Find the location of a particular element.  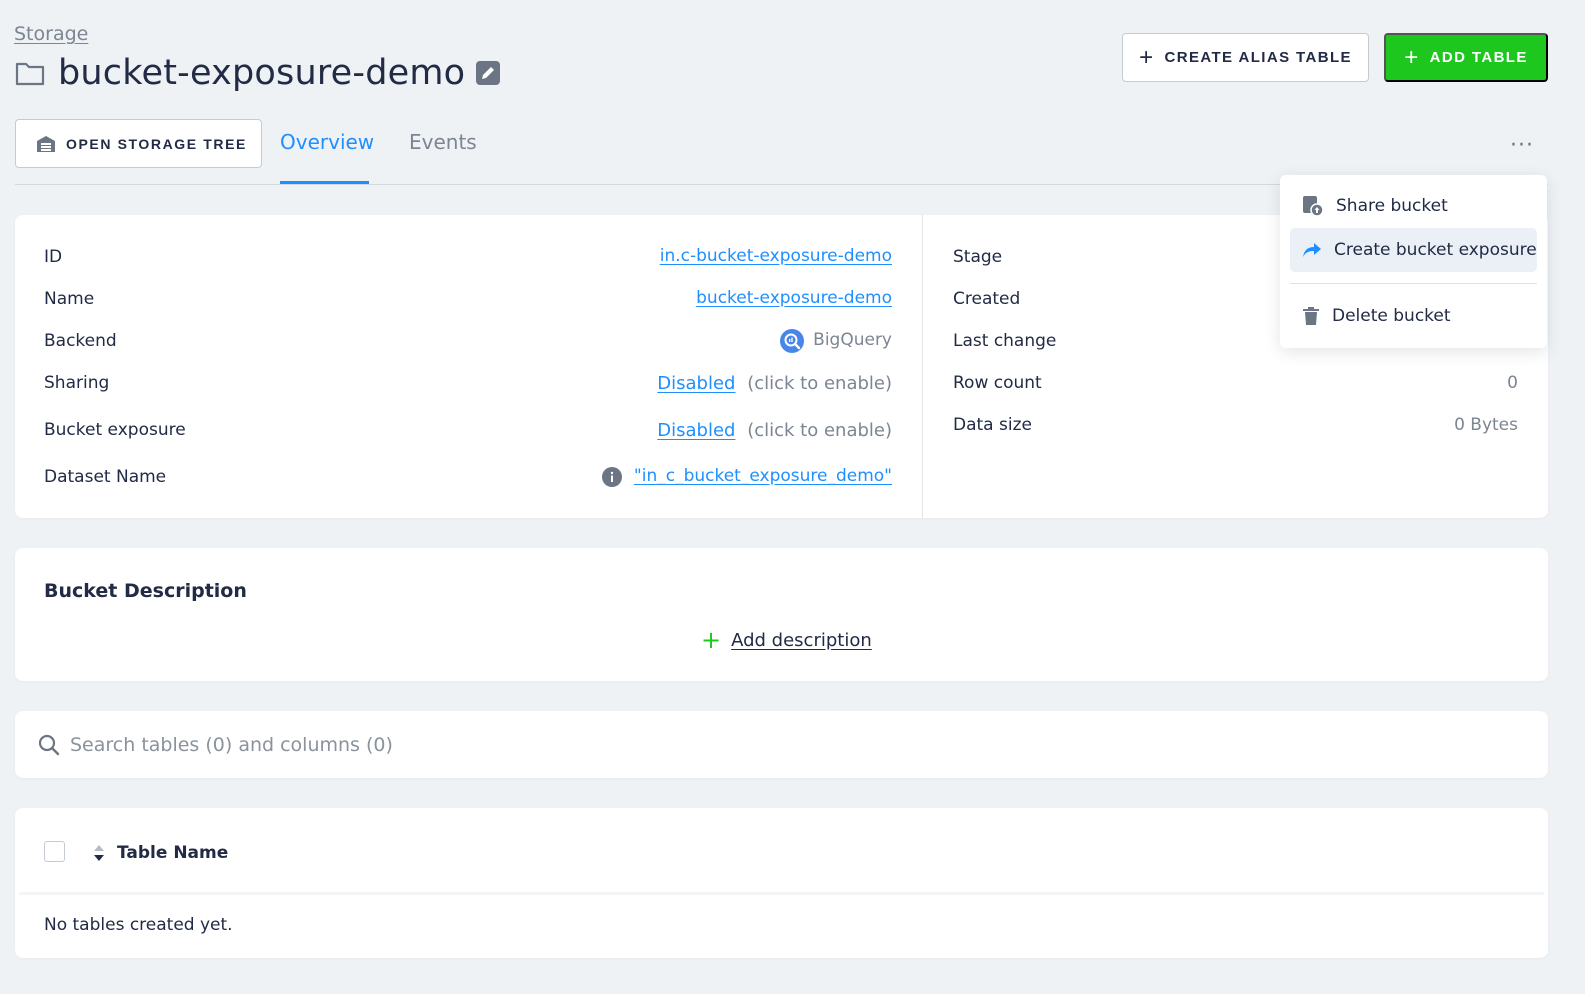

add-table-label: ADD TABLE is located at coordinates (1478, 57).